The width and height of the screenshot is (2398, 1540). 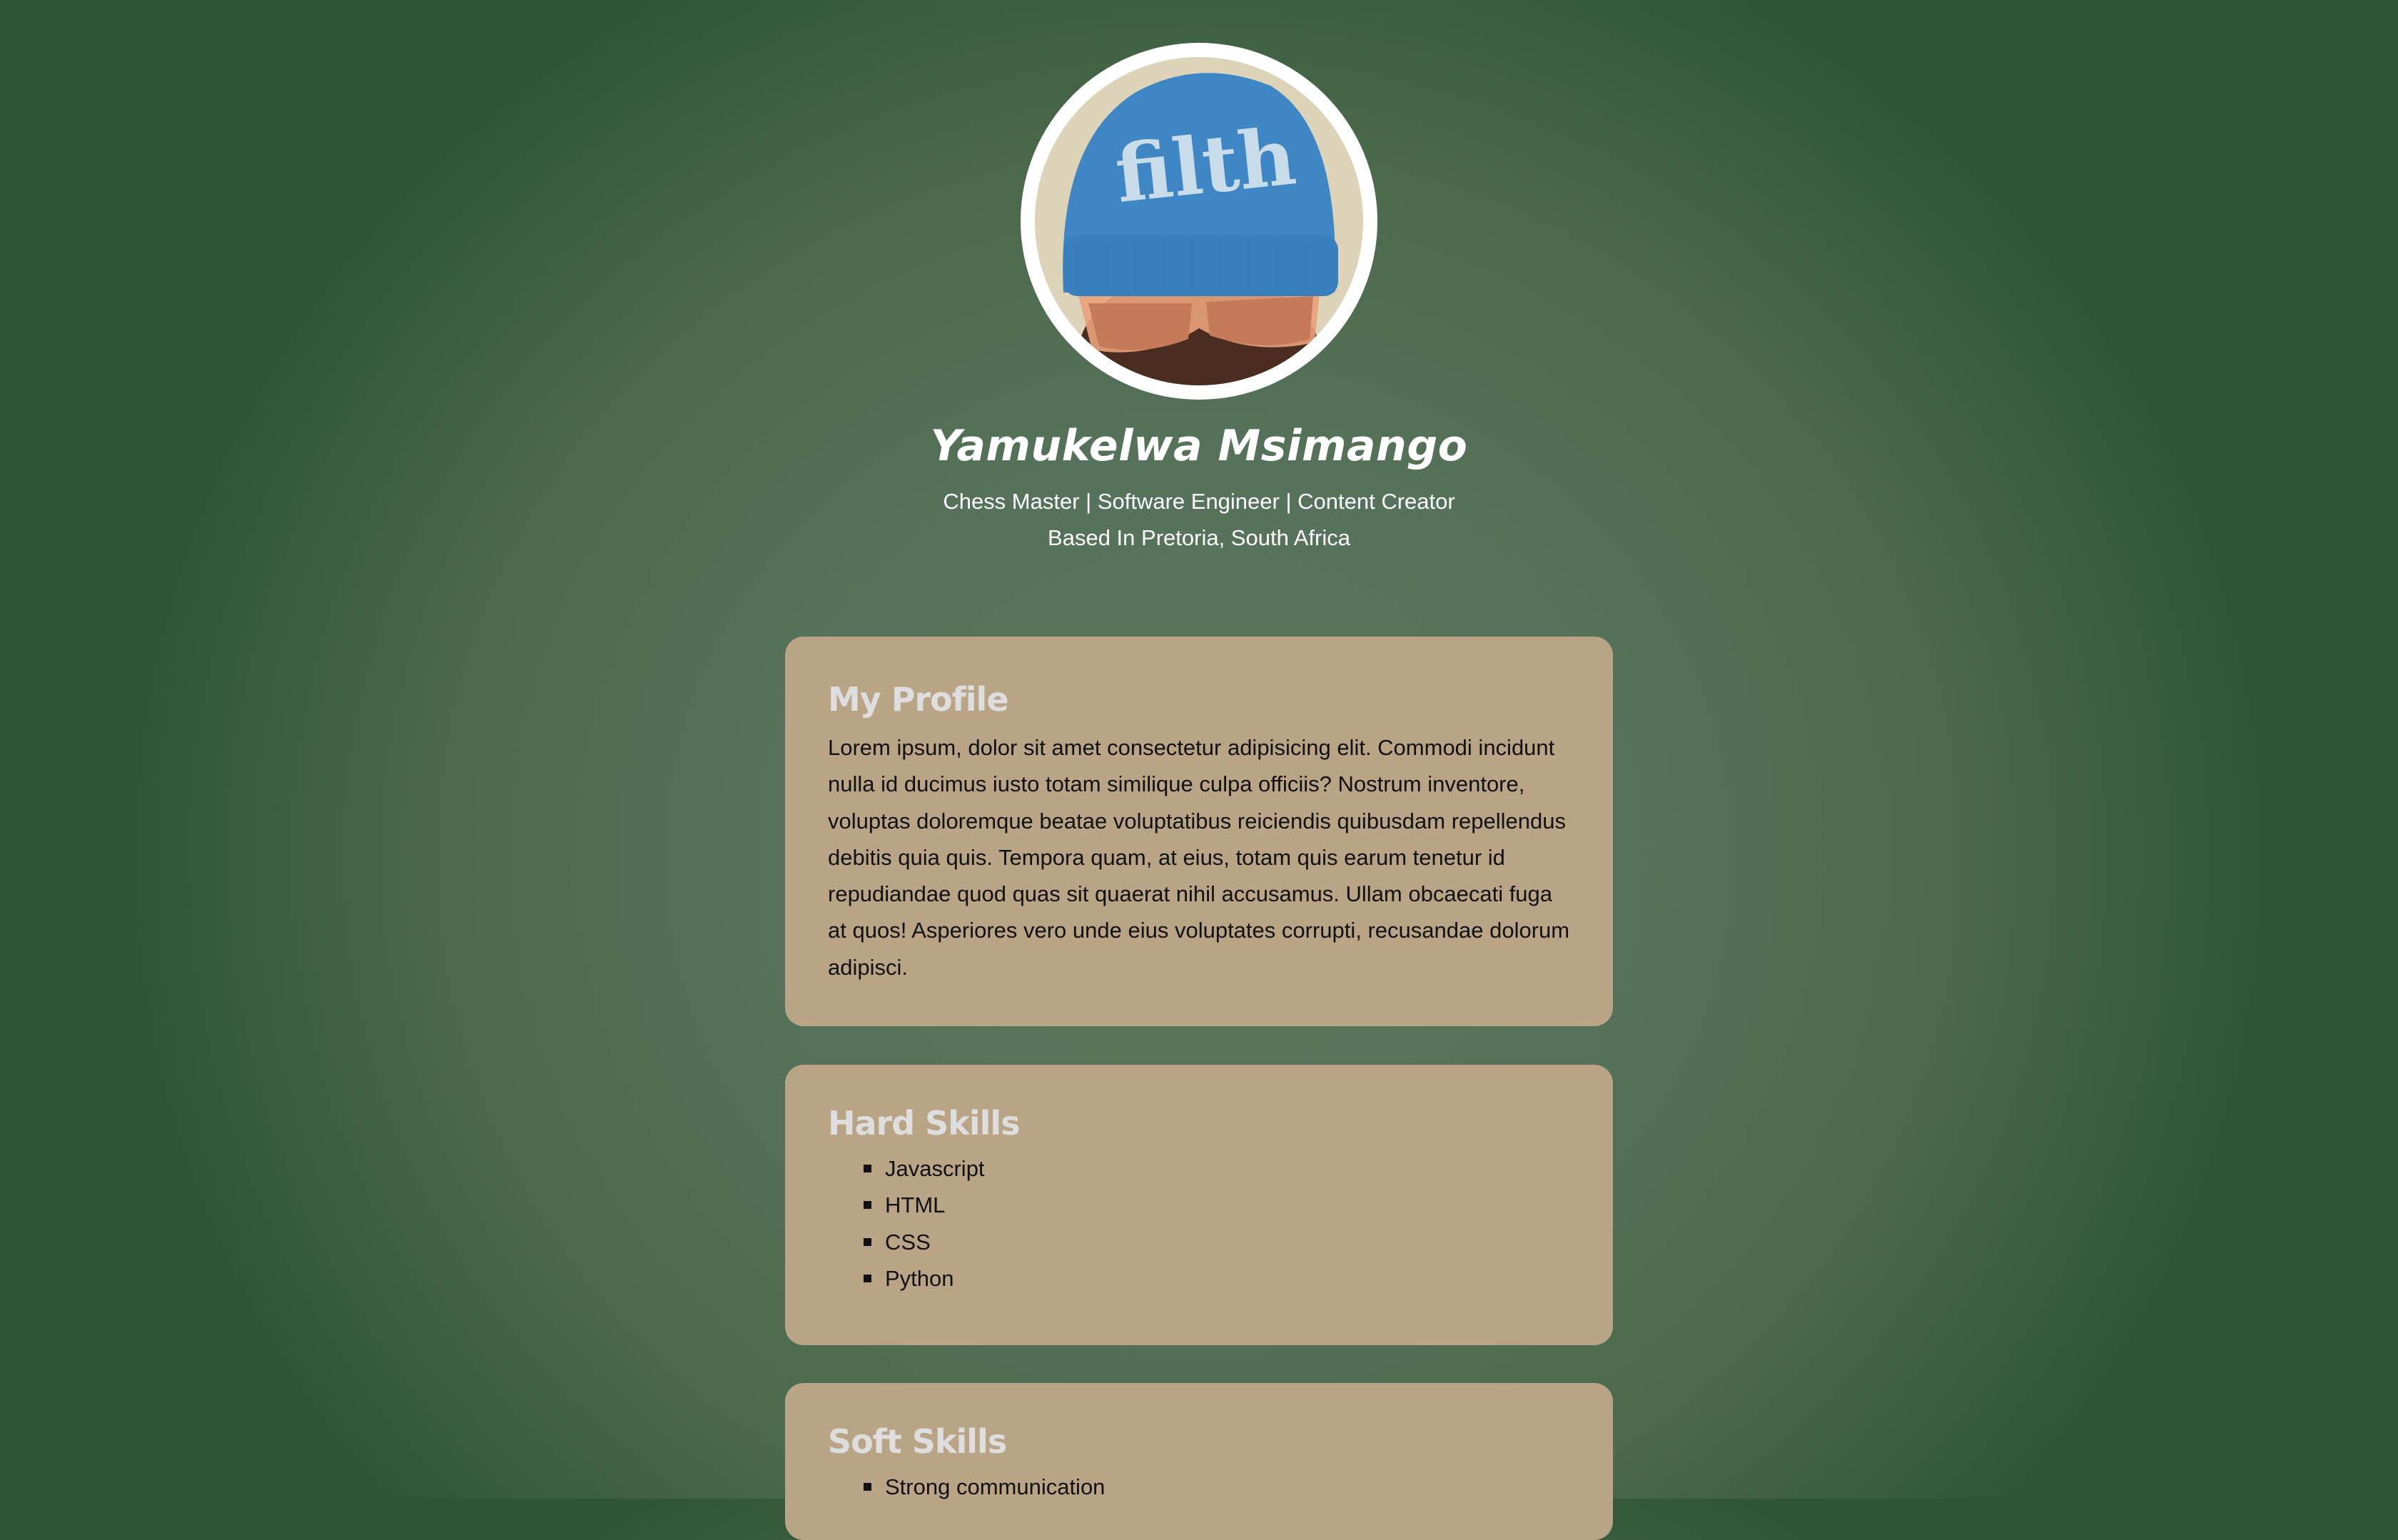 I want to click on profile-card-title: My Profile, so click(x=919, y=699).